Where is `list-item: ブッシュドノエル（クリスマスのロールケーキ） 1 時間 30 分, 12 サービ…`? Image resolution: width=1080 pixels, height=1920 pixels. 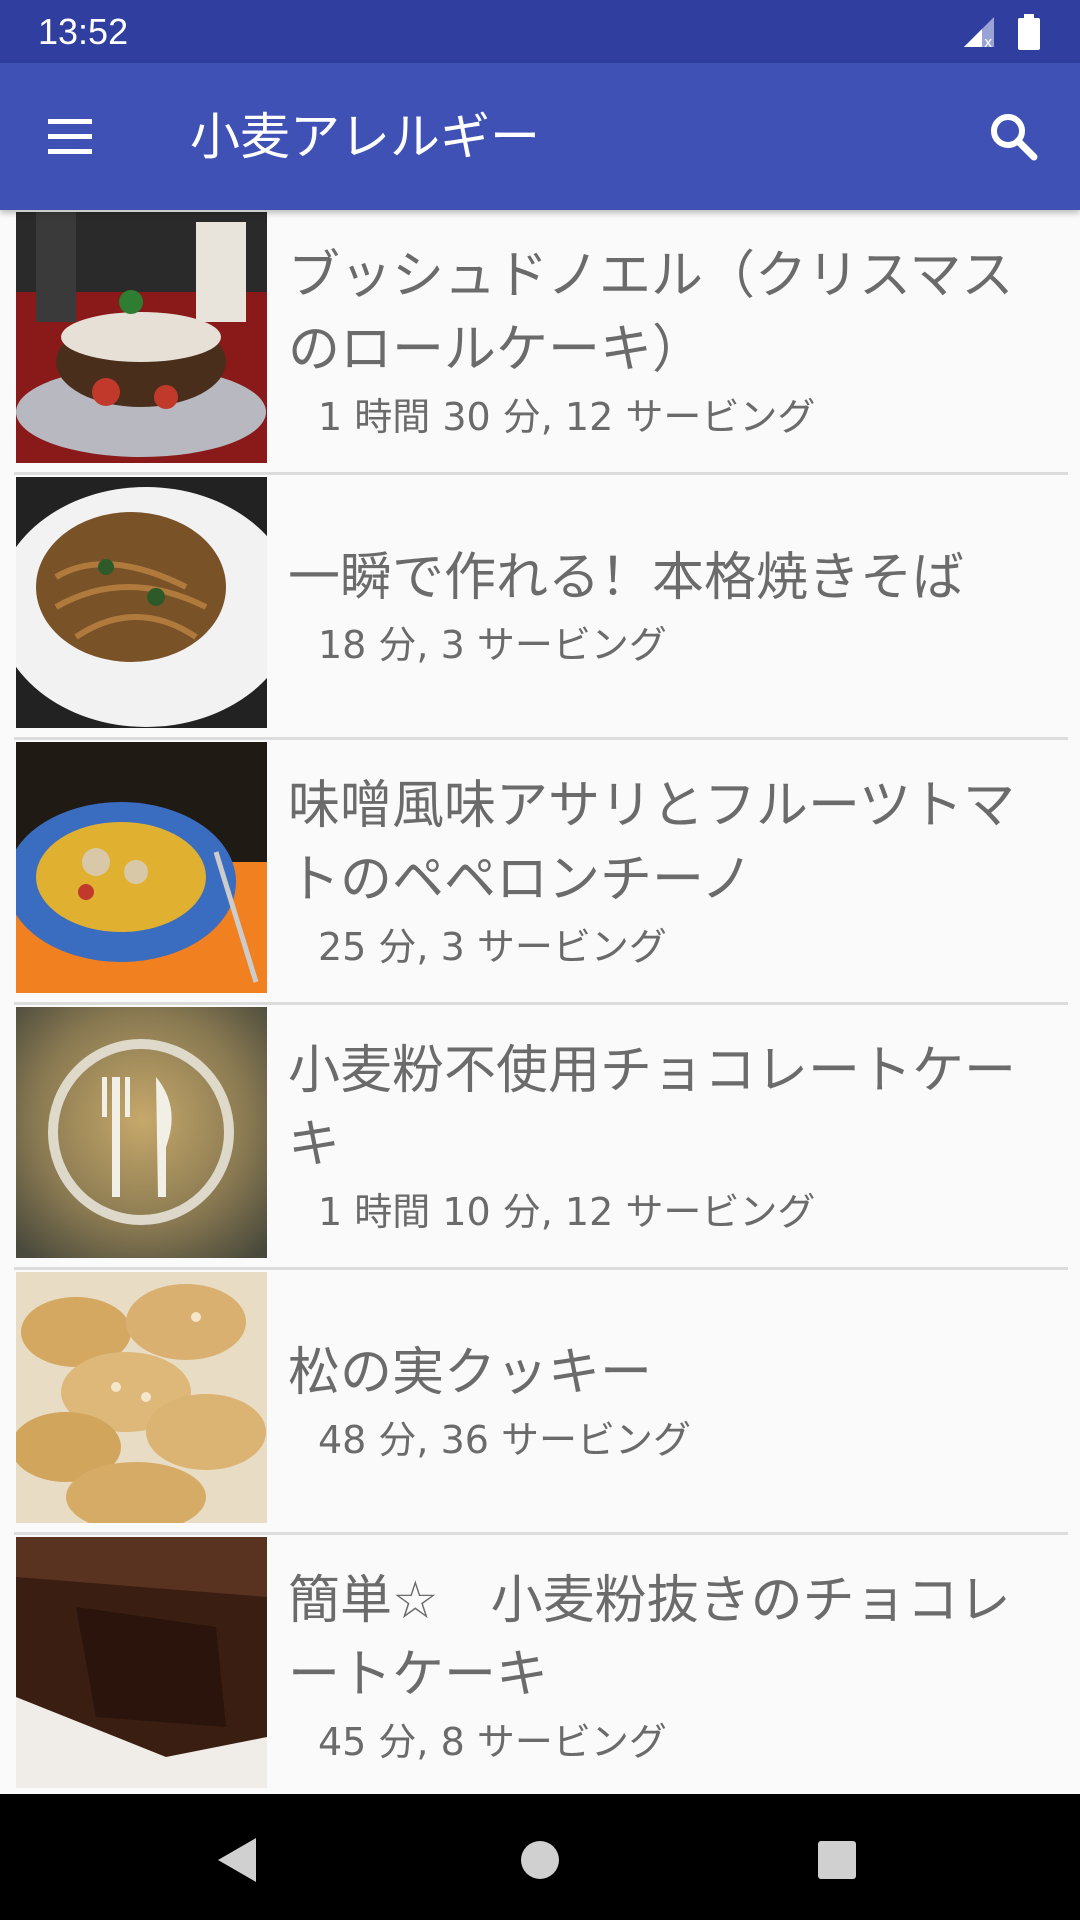 list-item: ブッシュドノエル（クリスマスのロールケーキ） 1 時間 30 分, 12 サービ… is located at coordinates (541, 342).